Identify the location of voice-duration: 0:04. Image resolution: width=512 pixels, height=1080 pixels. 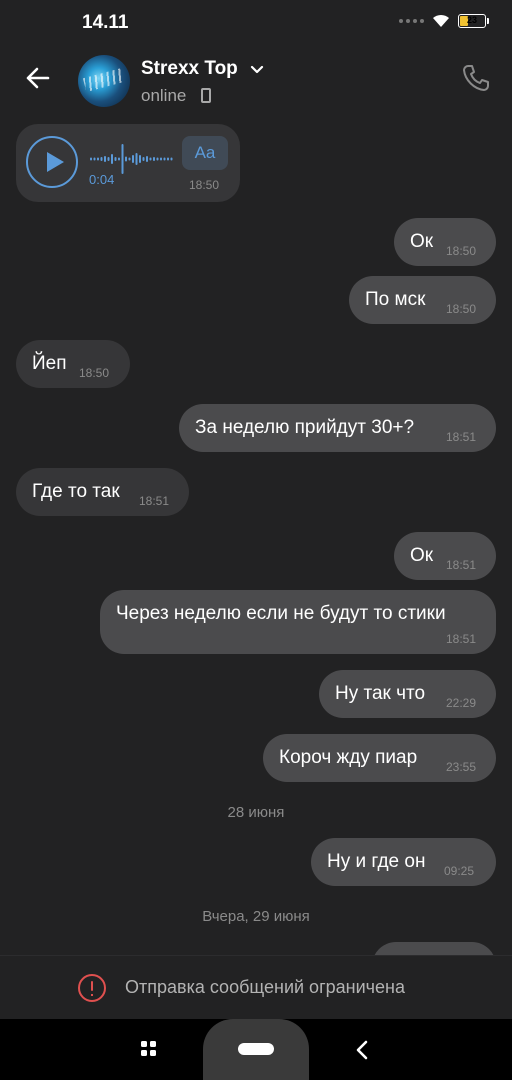
(102, 179).